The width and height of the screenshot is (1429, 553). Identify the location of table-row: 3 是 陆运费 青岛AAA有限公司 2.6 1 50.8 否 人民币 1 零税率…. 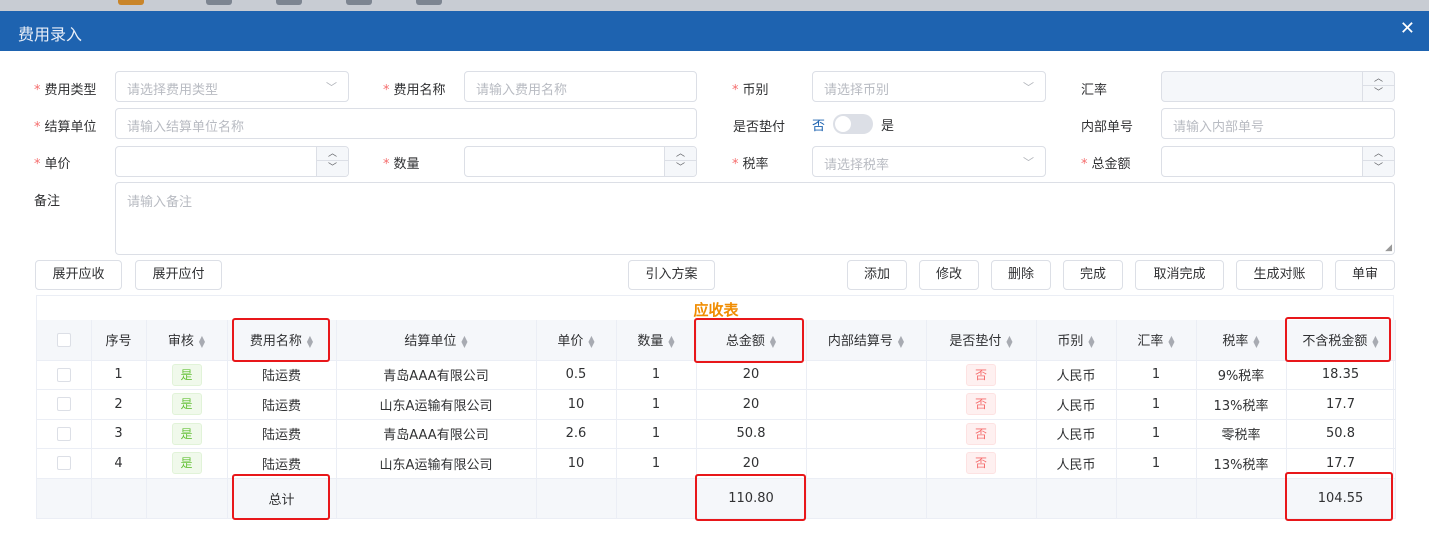
(716, 434).